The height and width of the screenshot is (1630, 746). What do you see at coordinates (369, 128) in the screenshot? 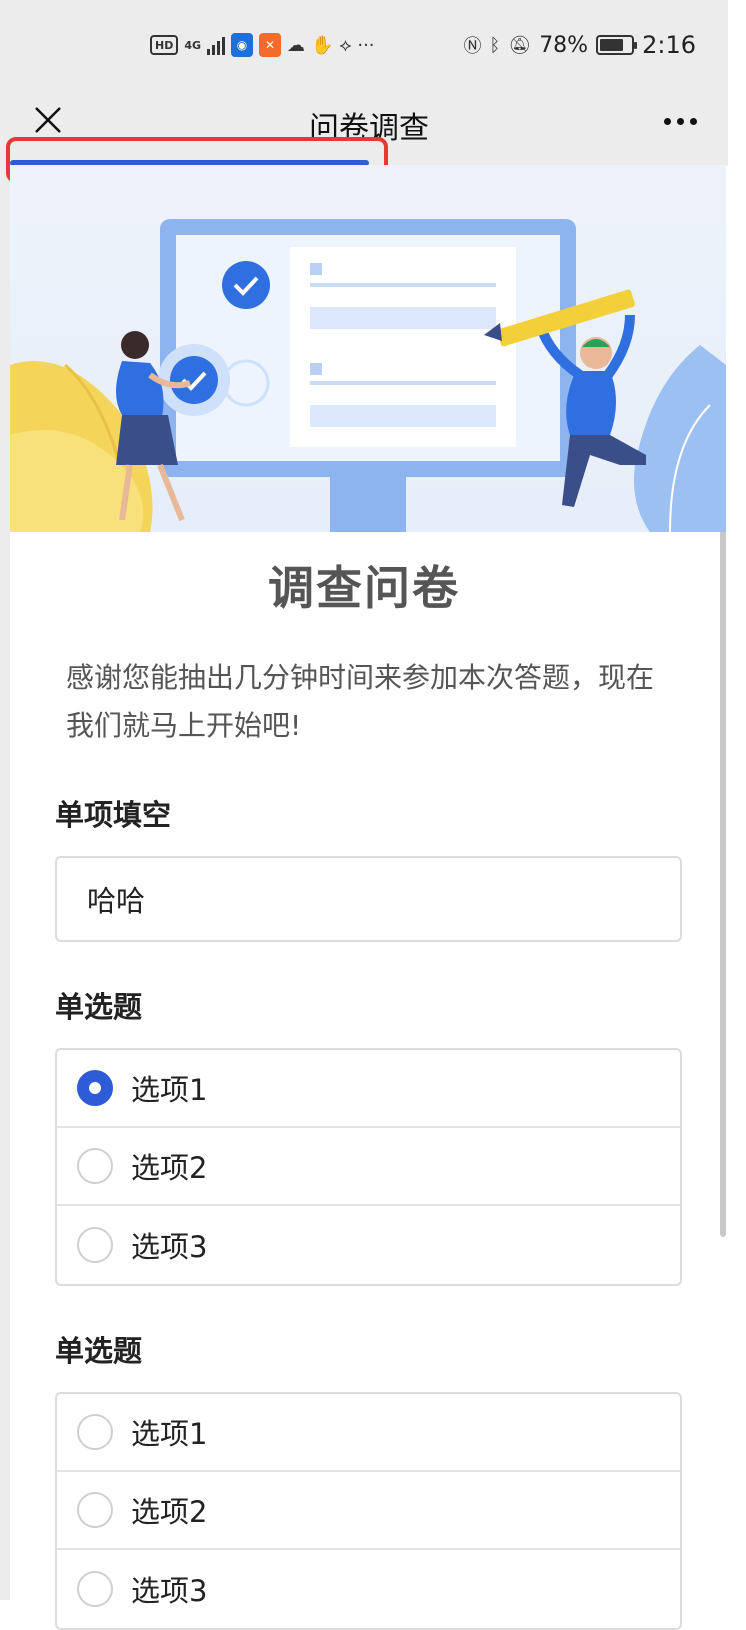
I see `page-title: 问卷调查` at bounding box center [369, 128].